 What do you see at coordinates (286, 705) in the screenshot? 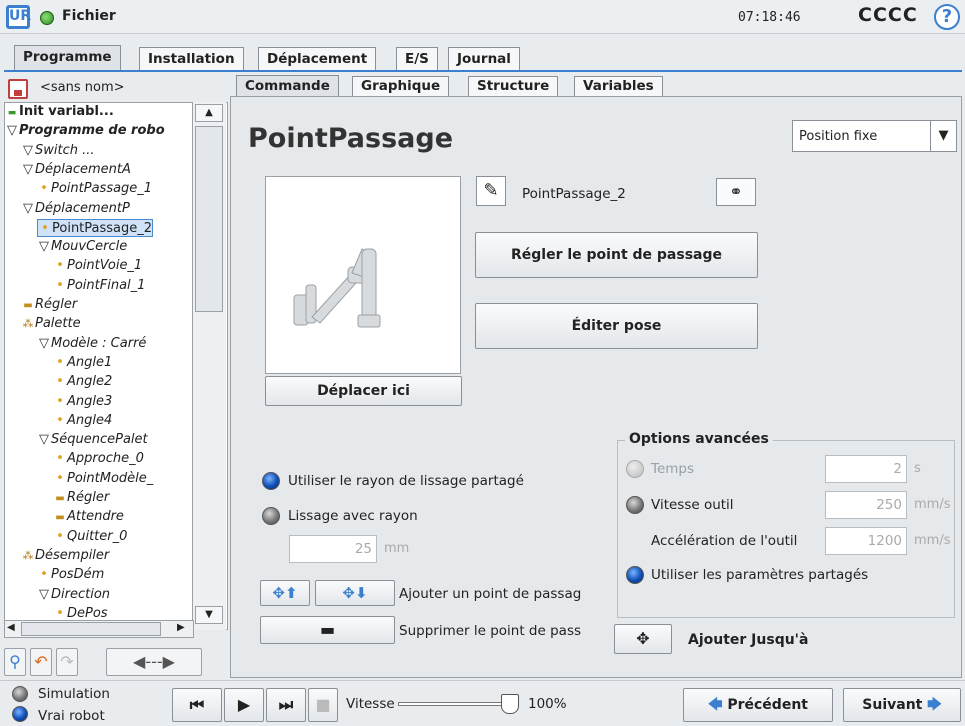
I see `step-icon: ⏭` at bounding box center [286, 705].